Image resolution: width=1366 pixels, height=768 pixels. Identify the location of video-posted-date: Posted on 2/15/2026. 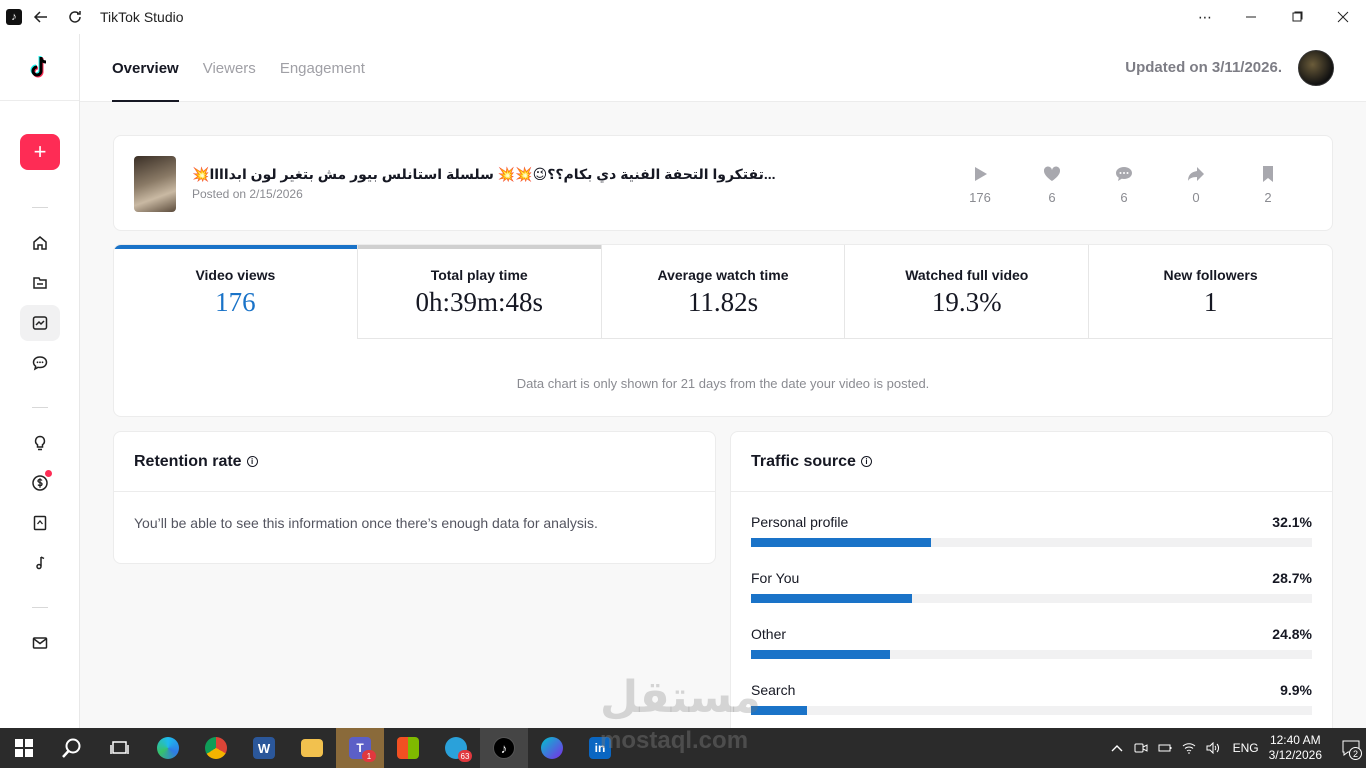
(247, 194).